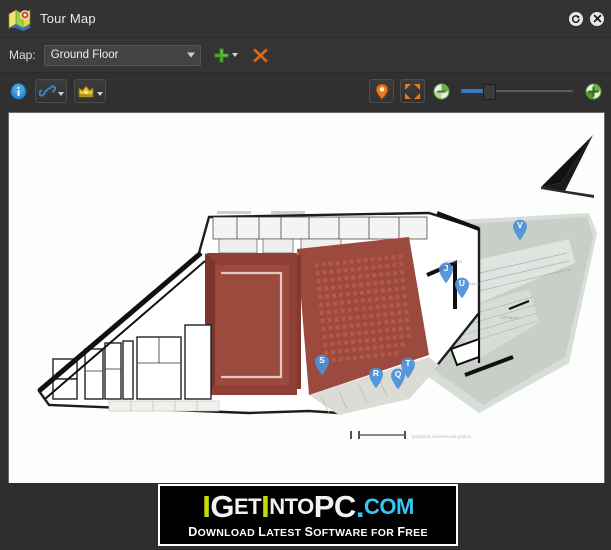 The height and width of the screenshot is (550, 611). I want to click on map-pin-icon, so click(381, 91).